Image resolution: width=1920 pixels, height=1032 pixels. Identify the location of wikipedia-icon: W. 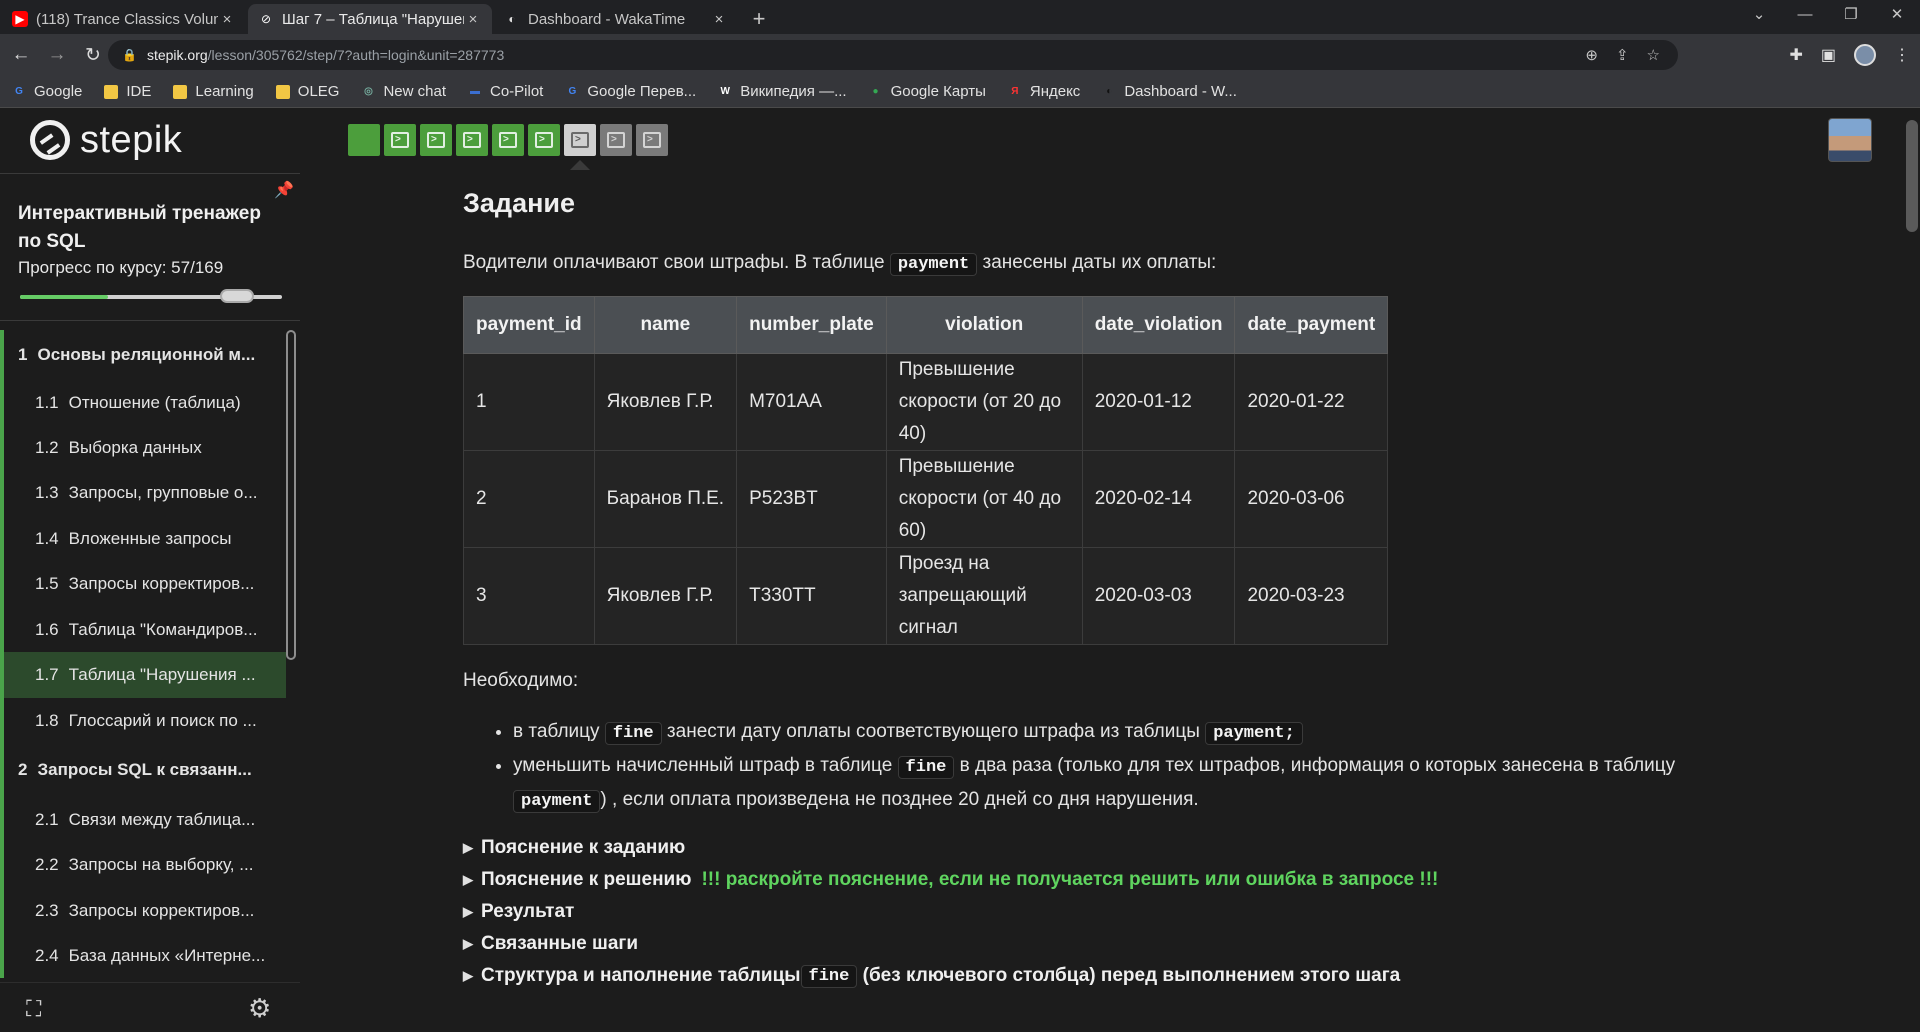
(725, 91).